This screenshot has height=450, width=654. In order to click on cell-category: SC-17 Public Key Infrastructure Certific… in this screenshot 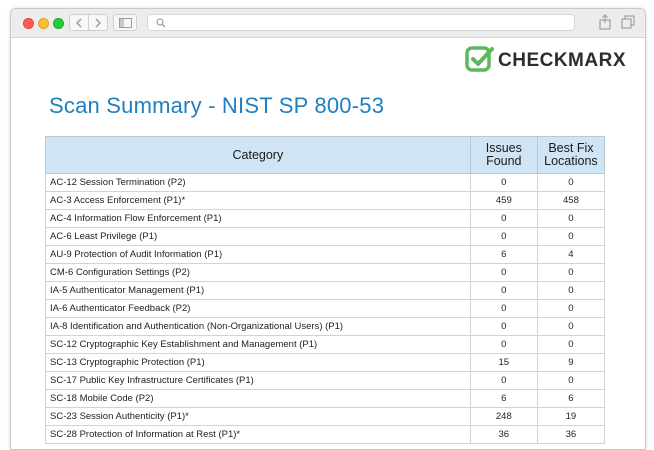, I will do `click(258, 380)`.